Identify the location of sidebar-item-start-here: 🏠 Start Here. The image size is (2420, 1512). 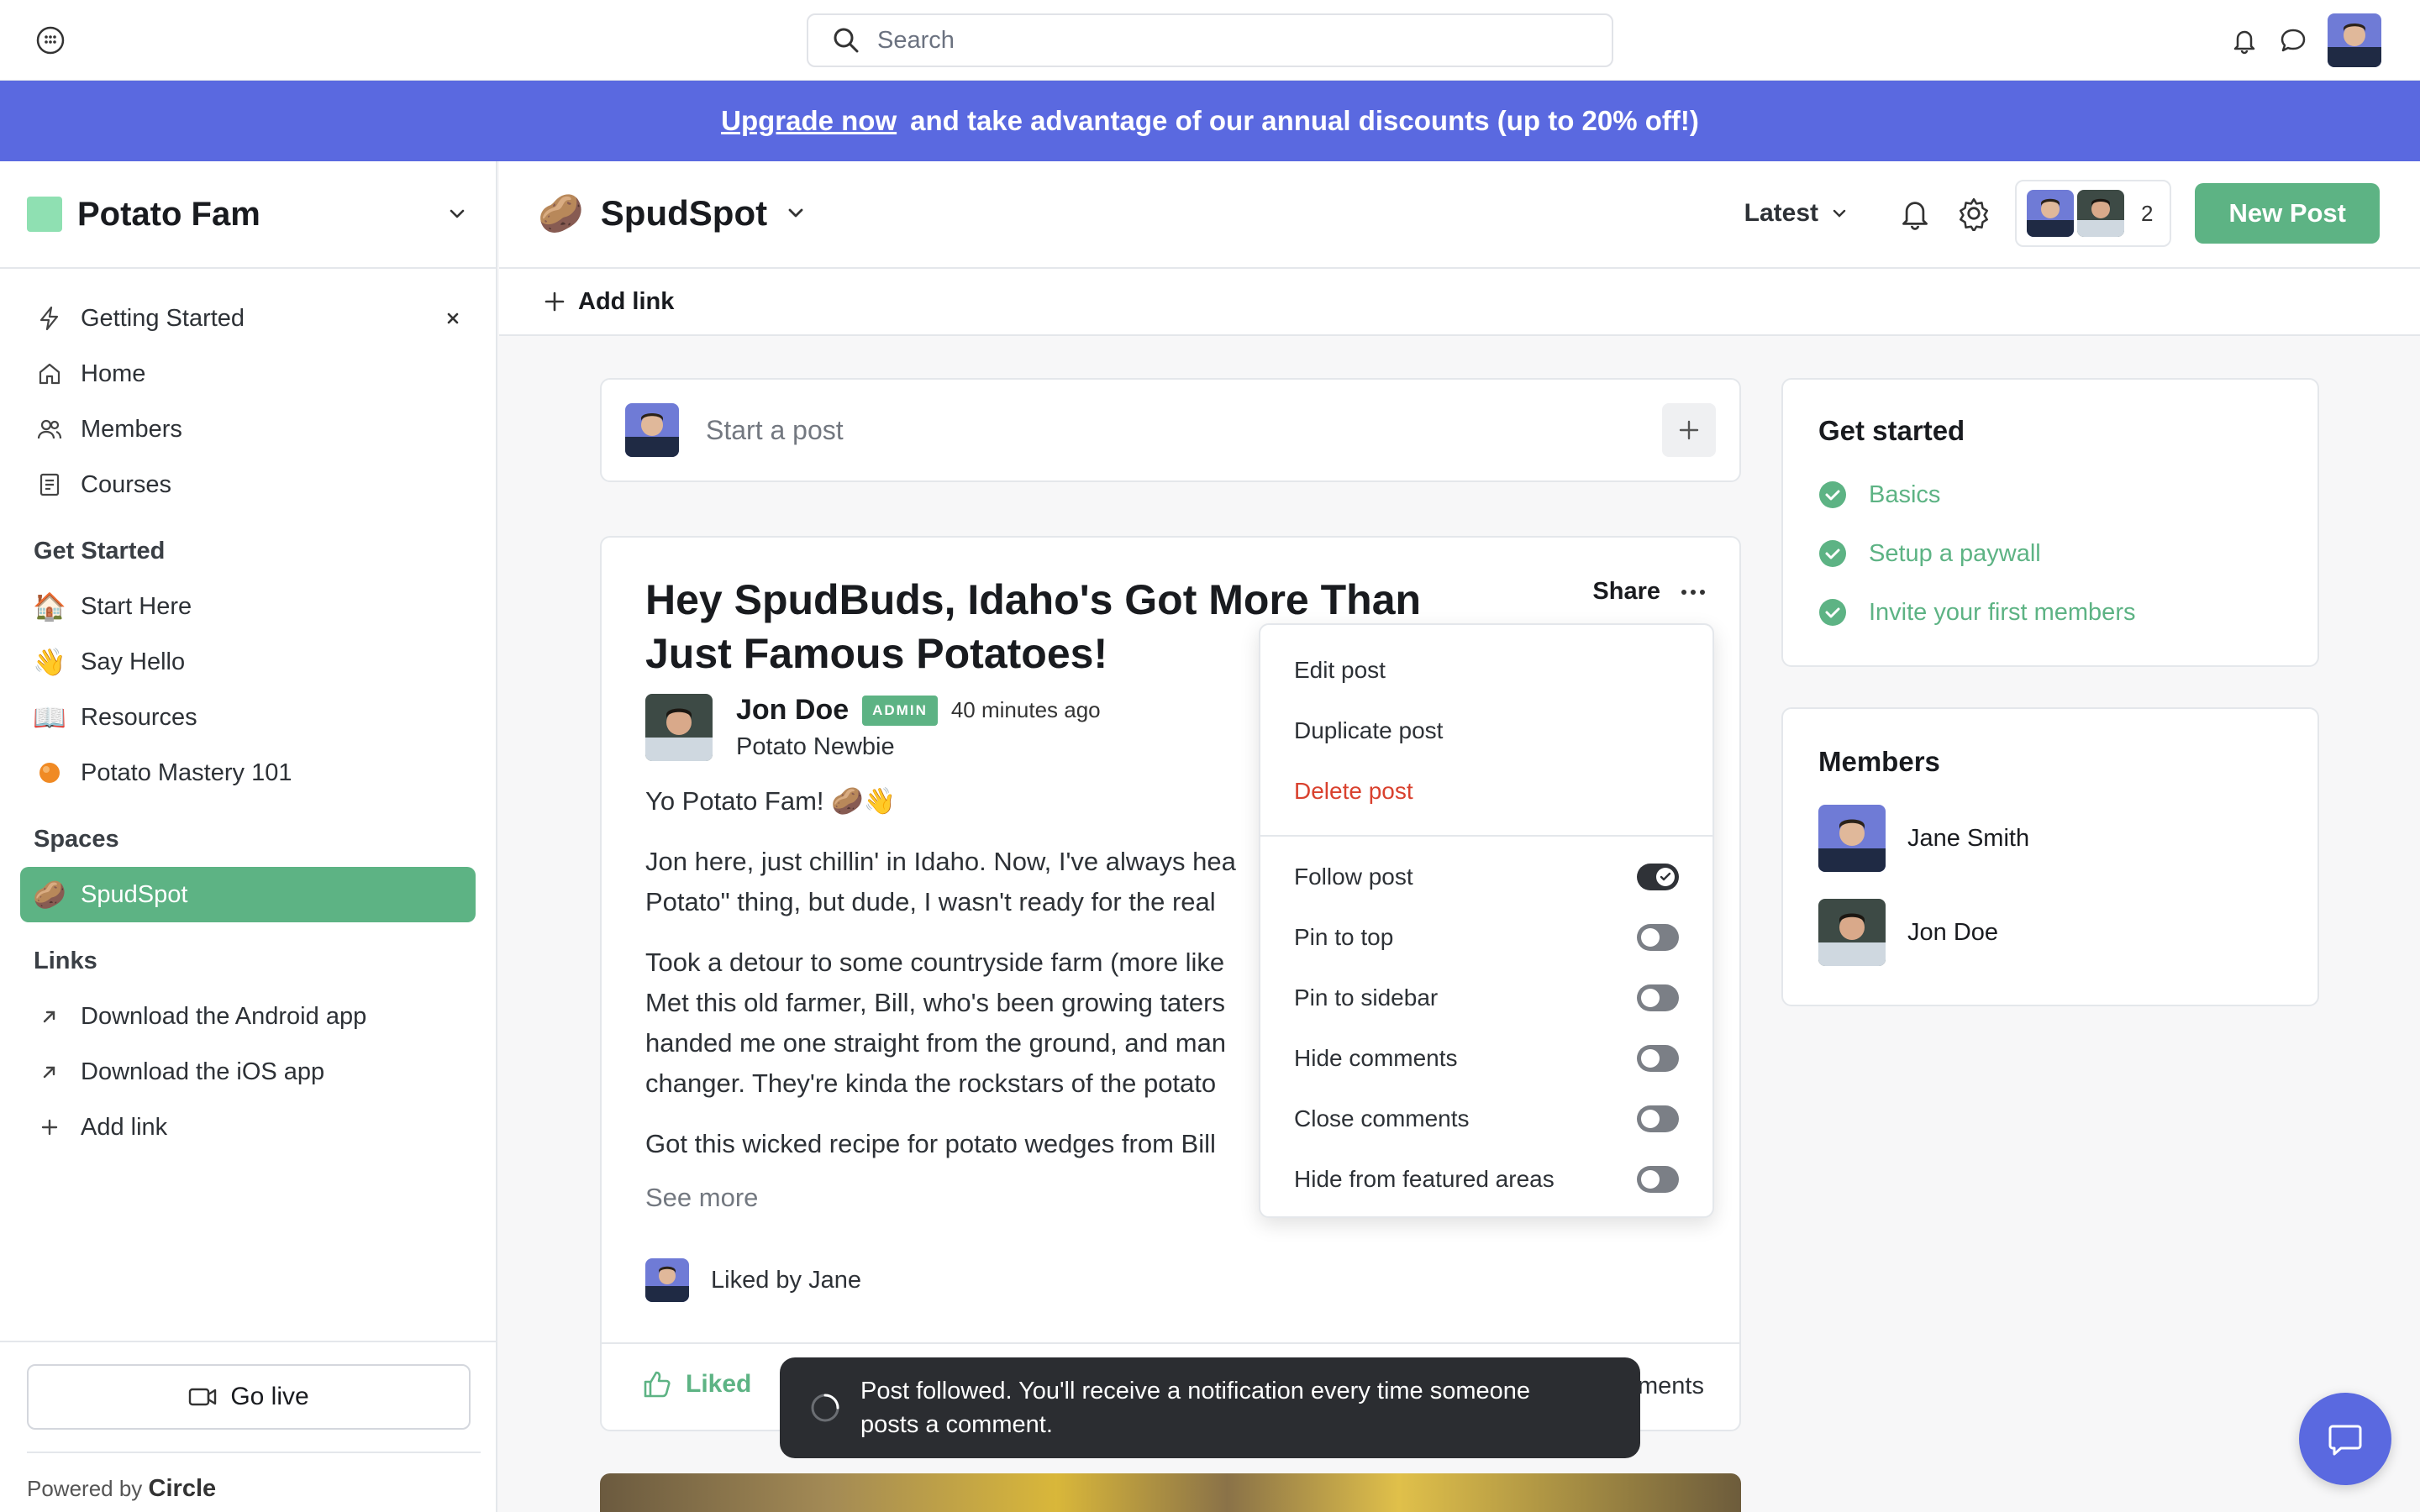
(248, 606).